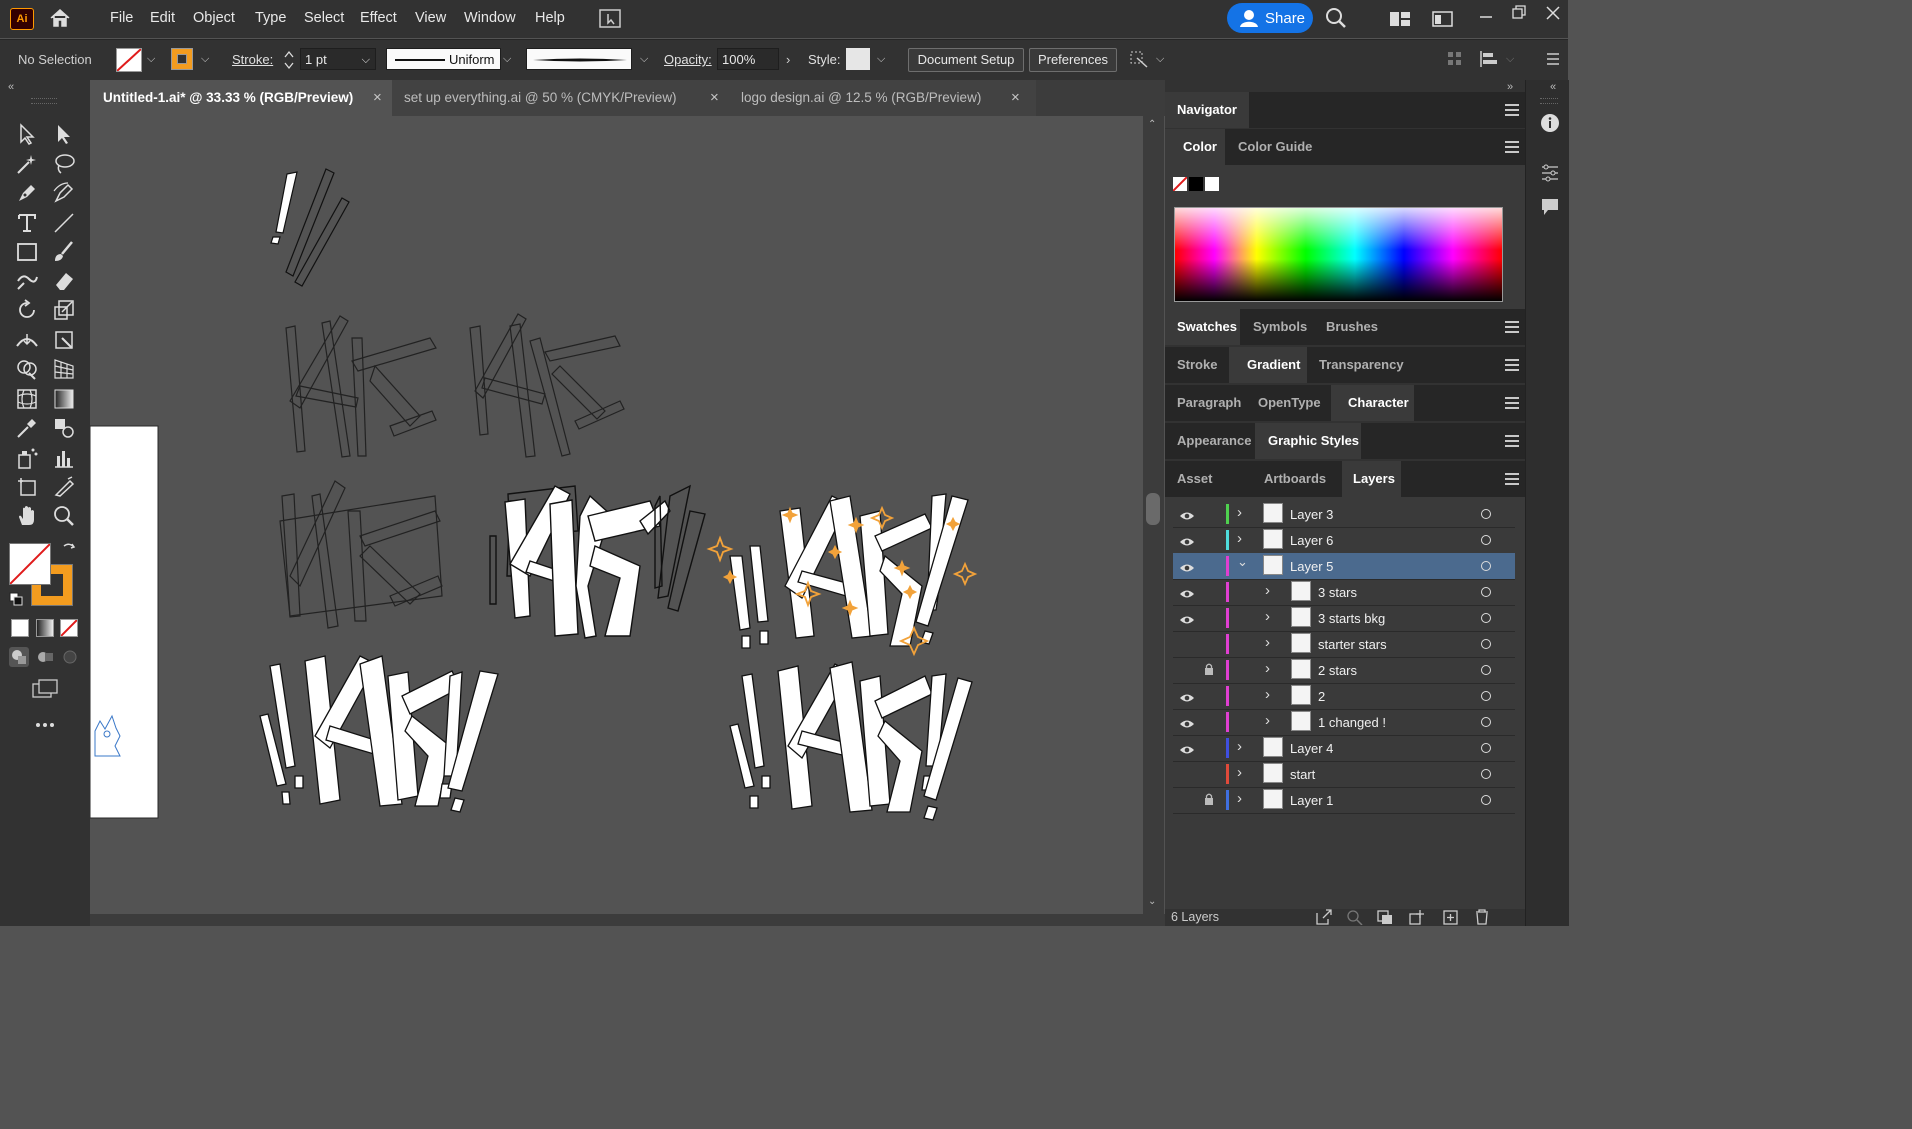  Describe the element at coordinates (11, 87) in the screenshot. I see `collapse-toolbar-icon: «` at that location.